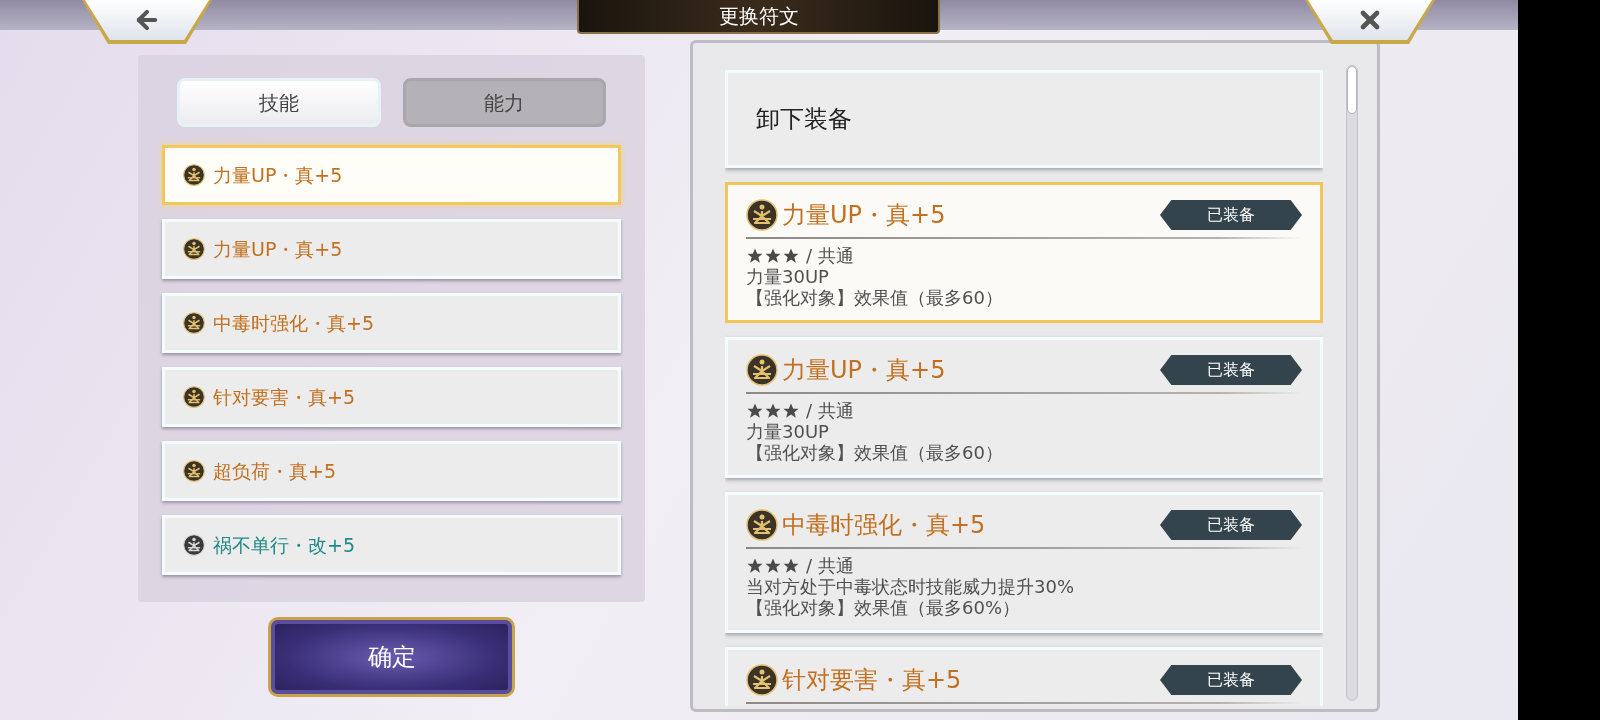 The image size is (1600, 720). What do you see at coordinates (910, 586) in the screenshot?
I see `rune-effect-text: 当对方处于中毒状态时技能威力提升30%` at bounding box center [910, 586].